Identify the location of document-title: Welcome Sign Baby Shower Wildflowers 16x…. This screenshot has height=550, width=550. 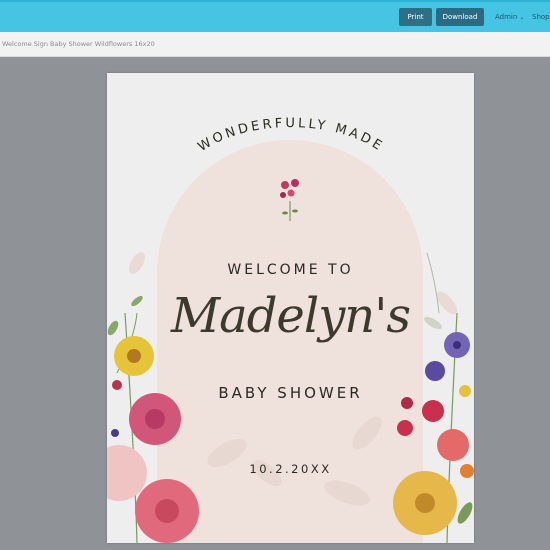
(78, 44).